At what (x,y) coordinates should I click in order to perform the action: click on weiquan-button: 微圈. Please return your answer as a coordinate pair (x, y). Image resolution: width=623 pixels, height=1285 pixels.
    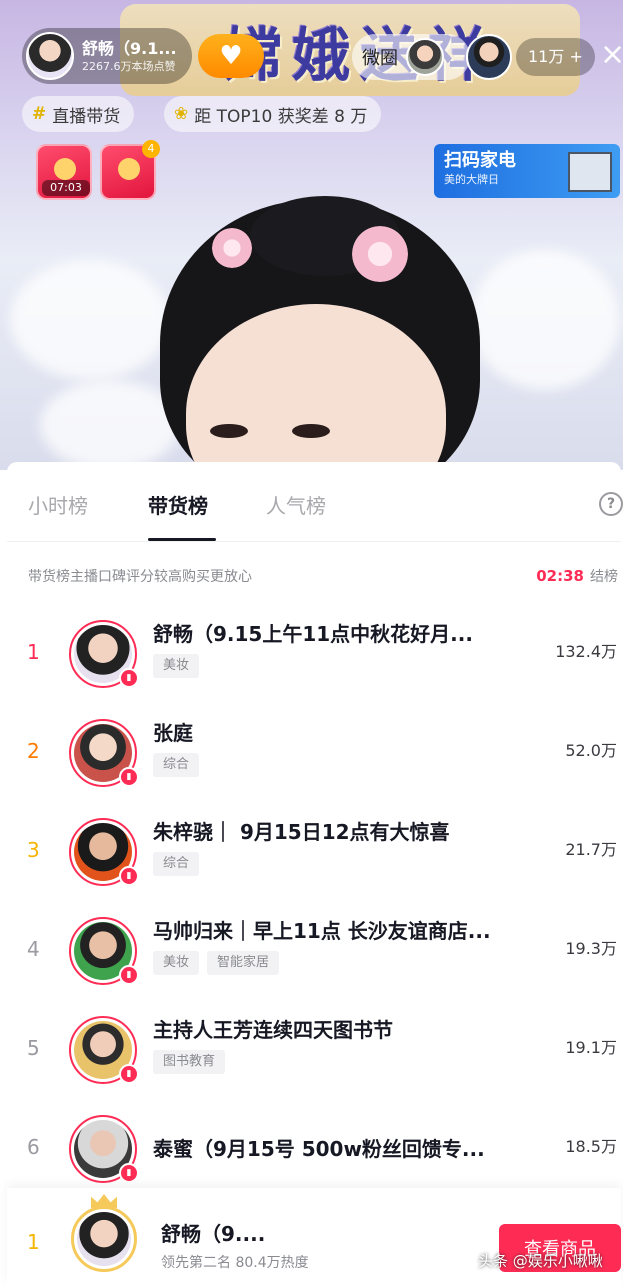
    Looking at the image, I should click on (411, 57).